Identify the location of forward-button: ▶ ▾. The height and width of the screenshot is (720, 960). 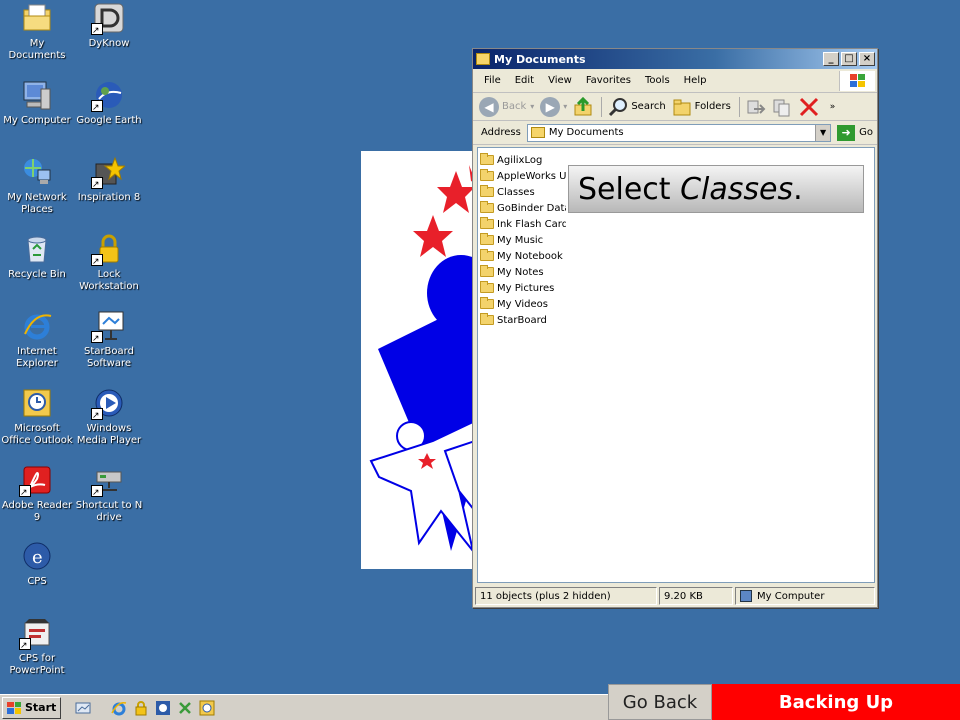
(554, 106).